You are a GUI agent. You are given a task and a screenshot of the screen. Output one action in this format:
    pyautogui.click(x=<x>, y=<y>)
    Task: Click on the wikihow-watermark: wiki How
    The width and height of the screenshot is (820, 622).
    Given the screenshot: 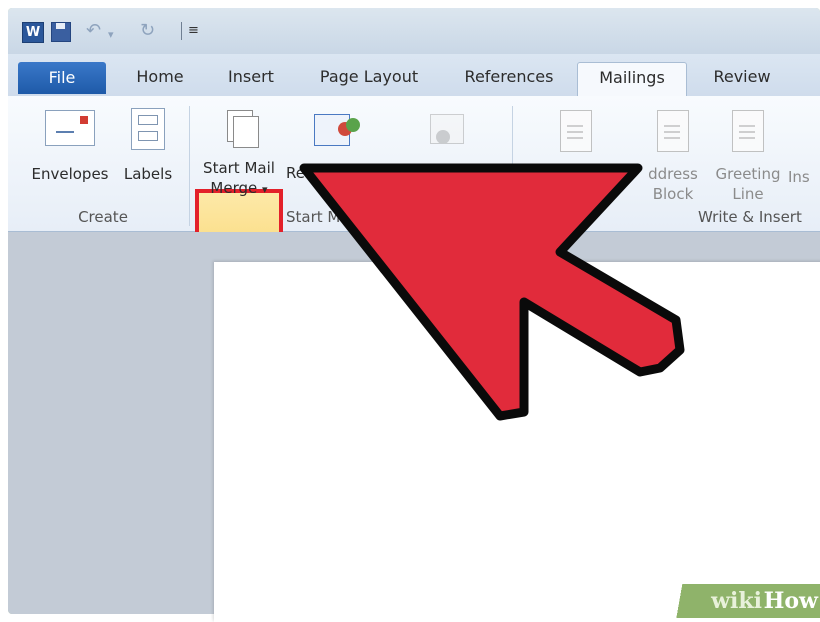 What is the action you would take?
    pyautogui.click(x=740, y=601)
    